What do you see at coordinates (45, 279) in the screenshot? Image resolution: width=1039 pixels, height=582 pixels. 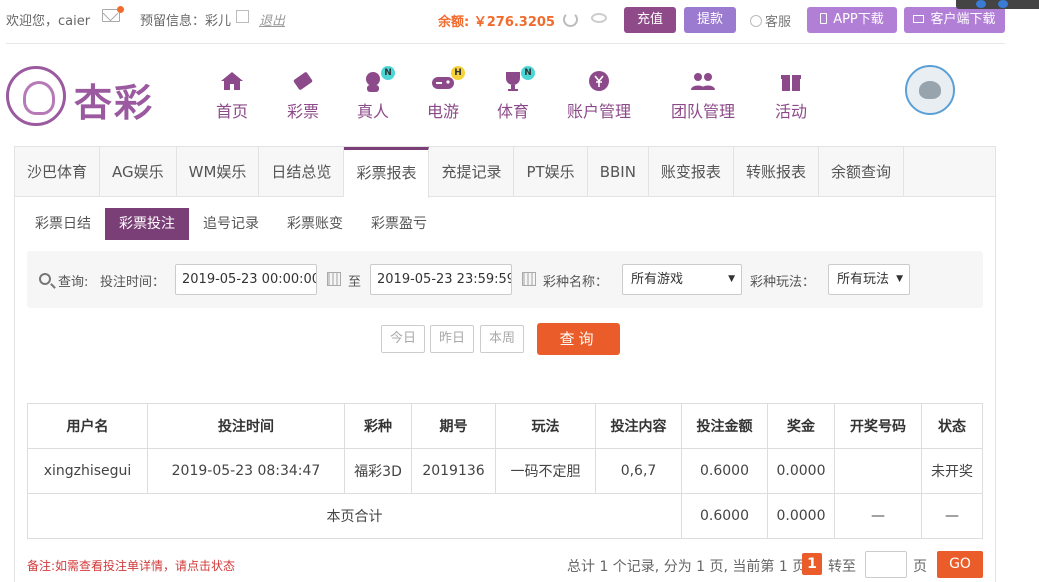 I see `search-icon` at bounding box center [45, 279].